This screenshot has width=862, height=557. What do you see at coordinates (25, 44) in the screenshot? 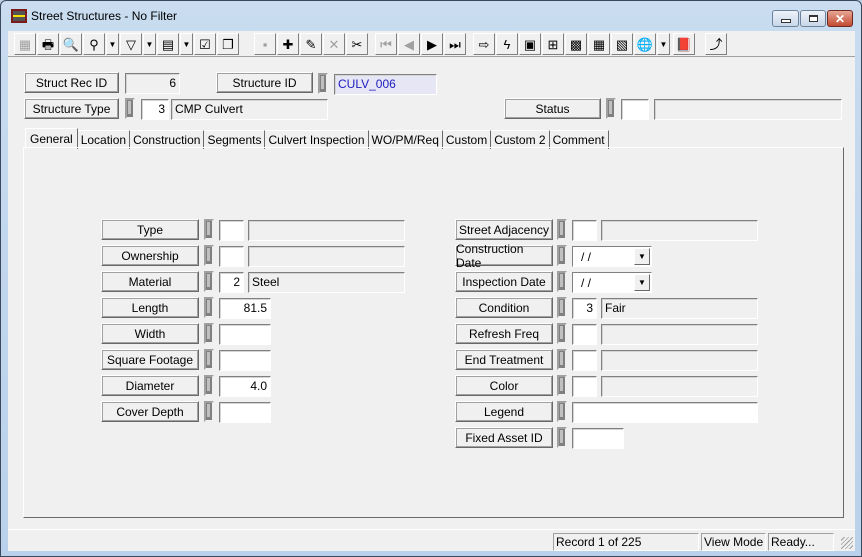
I see `form-view-button: ▦` at bounding box center [25, 44].